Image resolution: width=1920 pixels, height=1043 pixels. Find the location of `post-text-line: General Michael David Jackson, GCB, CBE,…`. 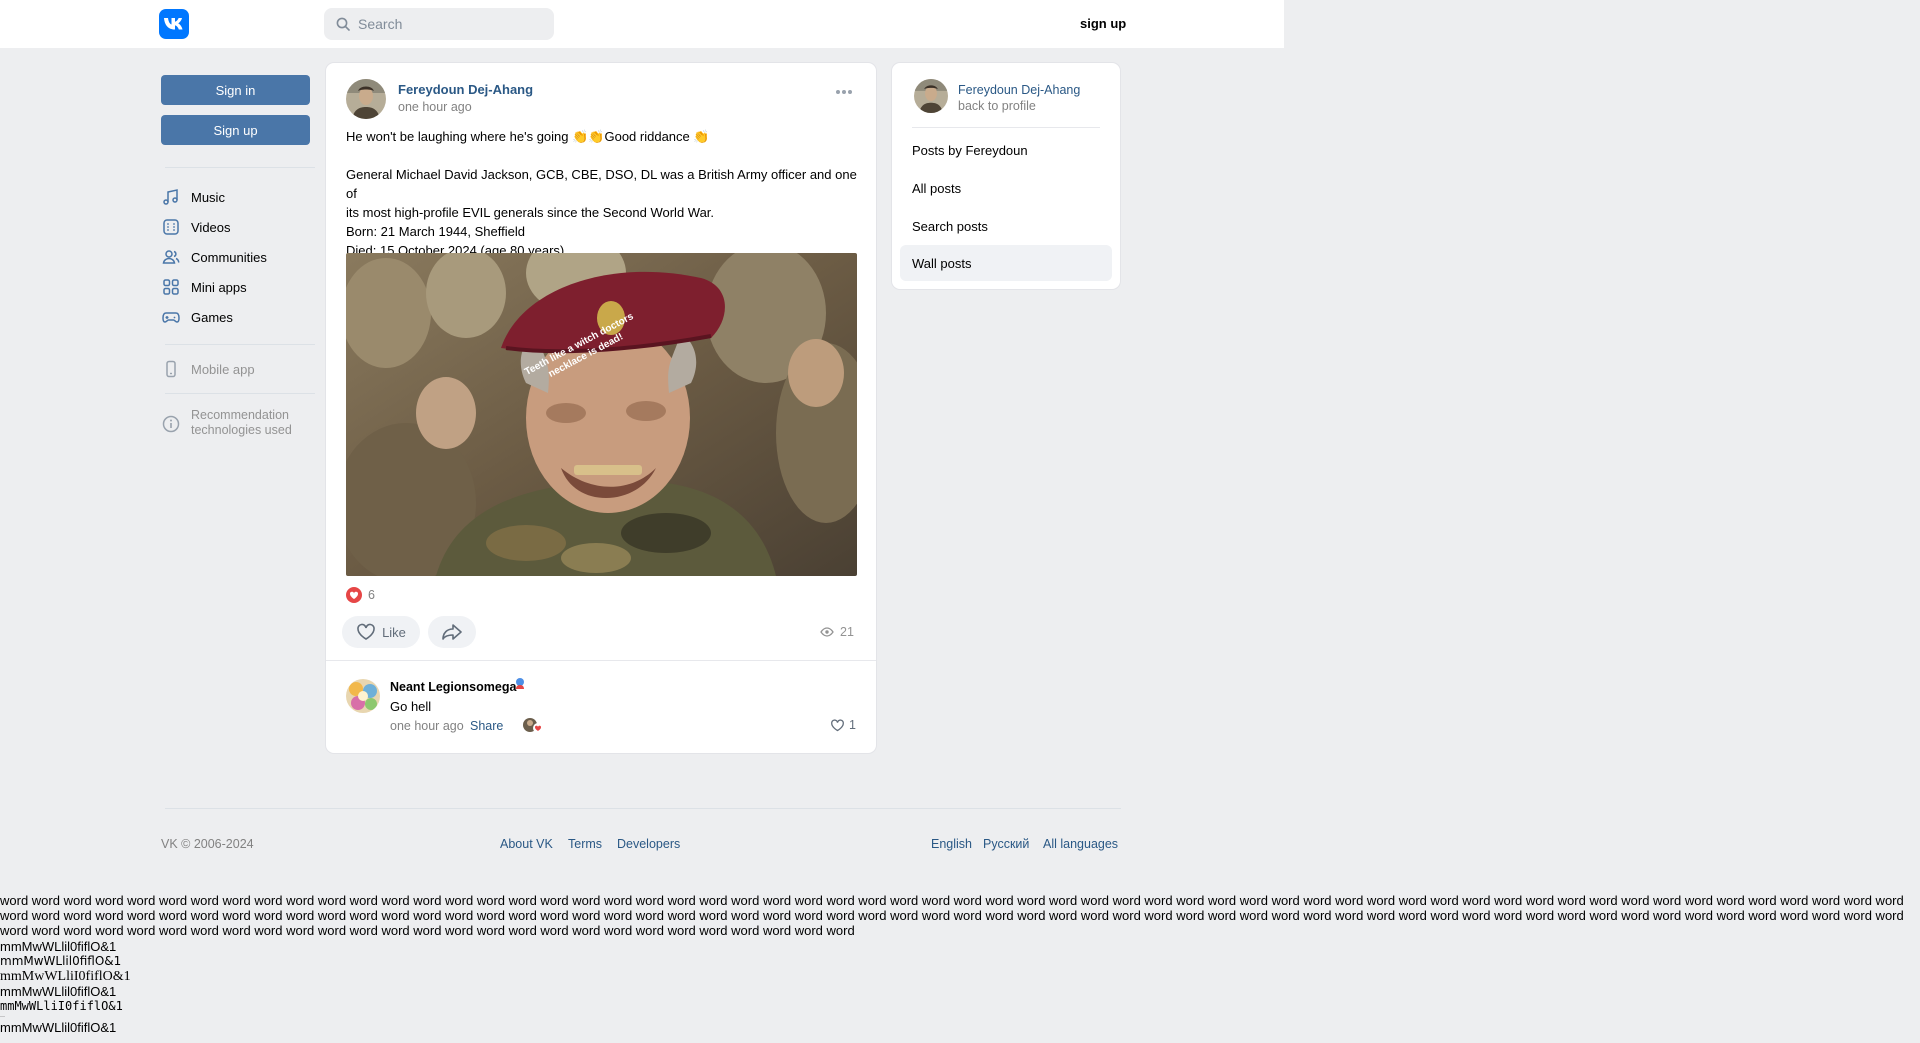

post-text-line: General Michael David Jackson, GCB, CBE,… is located at coordinates (601, 184).